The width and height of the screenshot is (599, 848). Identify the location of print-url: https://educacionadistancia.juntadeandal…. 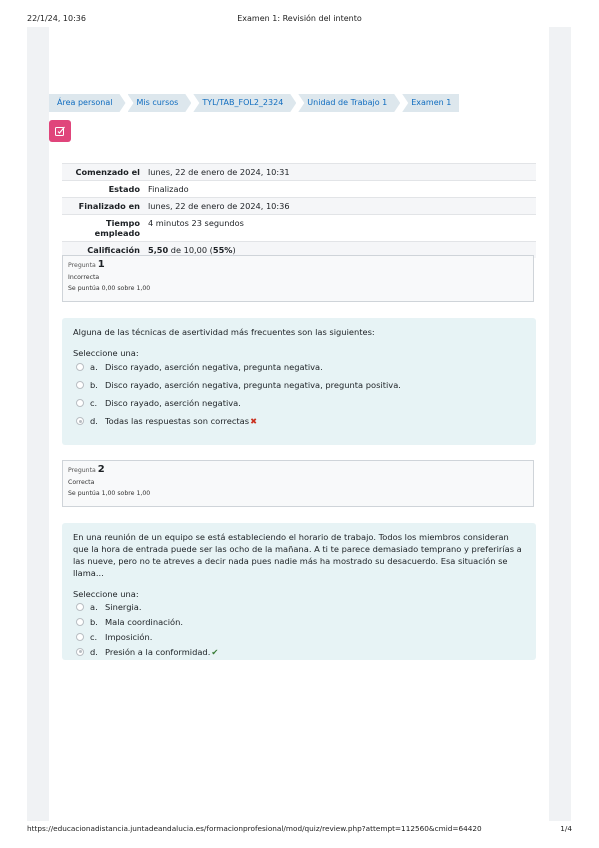
(254, 828).